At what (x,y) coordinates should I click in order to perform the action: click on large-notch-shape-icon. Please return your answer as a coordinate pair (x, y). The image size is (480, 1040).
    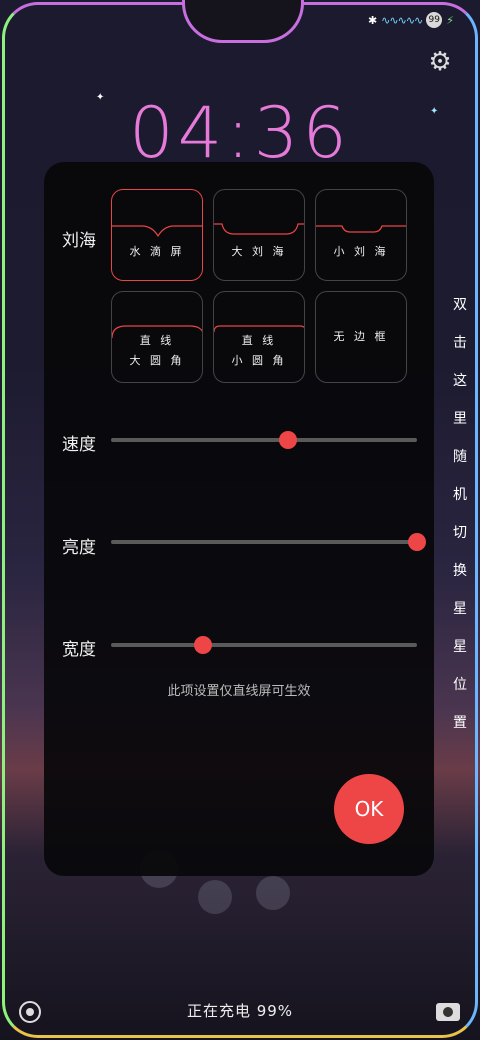
    Looking at the image, I should click on (259, 229).